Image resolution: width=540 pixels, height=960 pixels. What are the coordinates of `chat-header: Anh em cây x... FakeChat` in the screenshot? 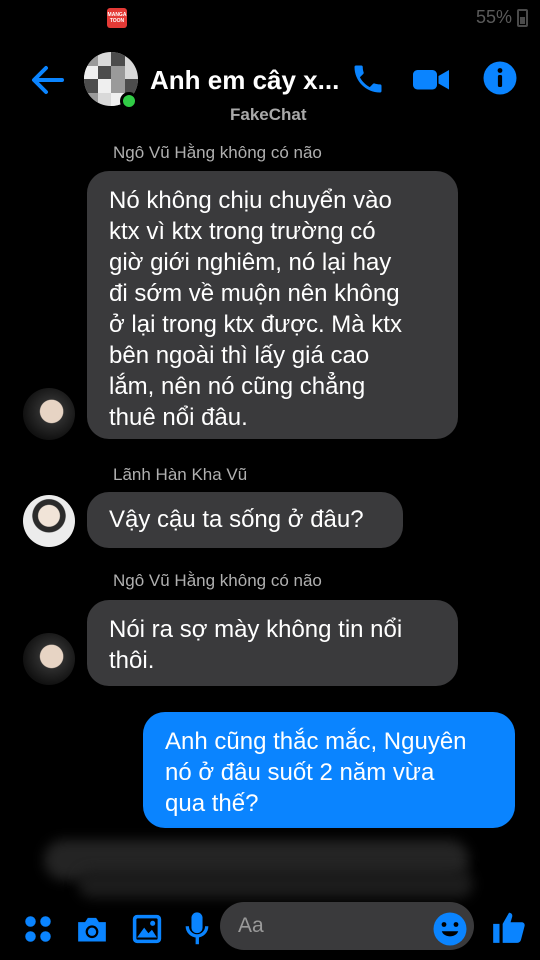 It's located at (270, 82).